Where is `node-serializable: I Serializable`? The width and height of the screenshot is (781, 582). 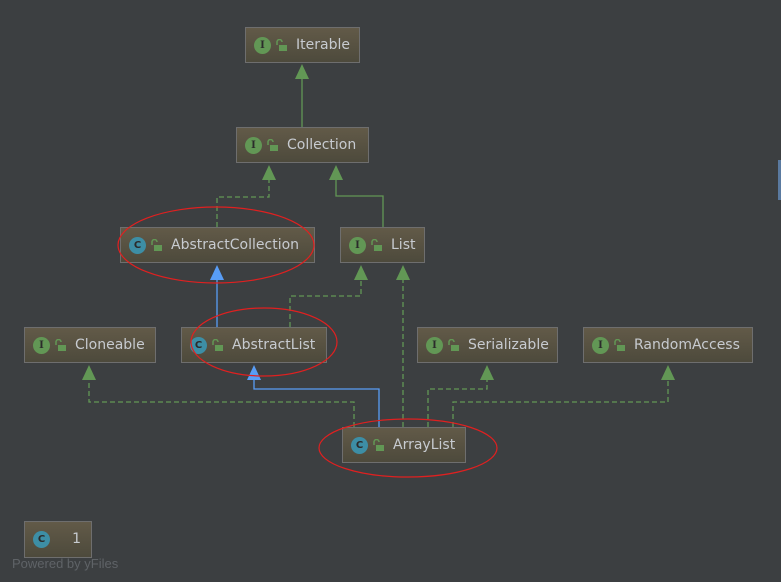 node-serializable: I Serializable is located at coordinates (487, 345).